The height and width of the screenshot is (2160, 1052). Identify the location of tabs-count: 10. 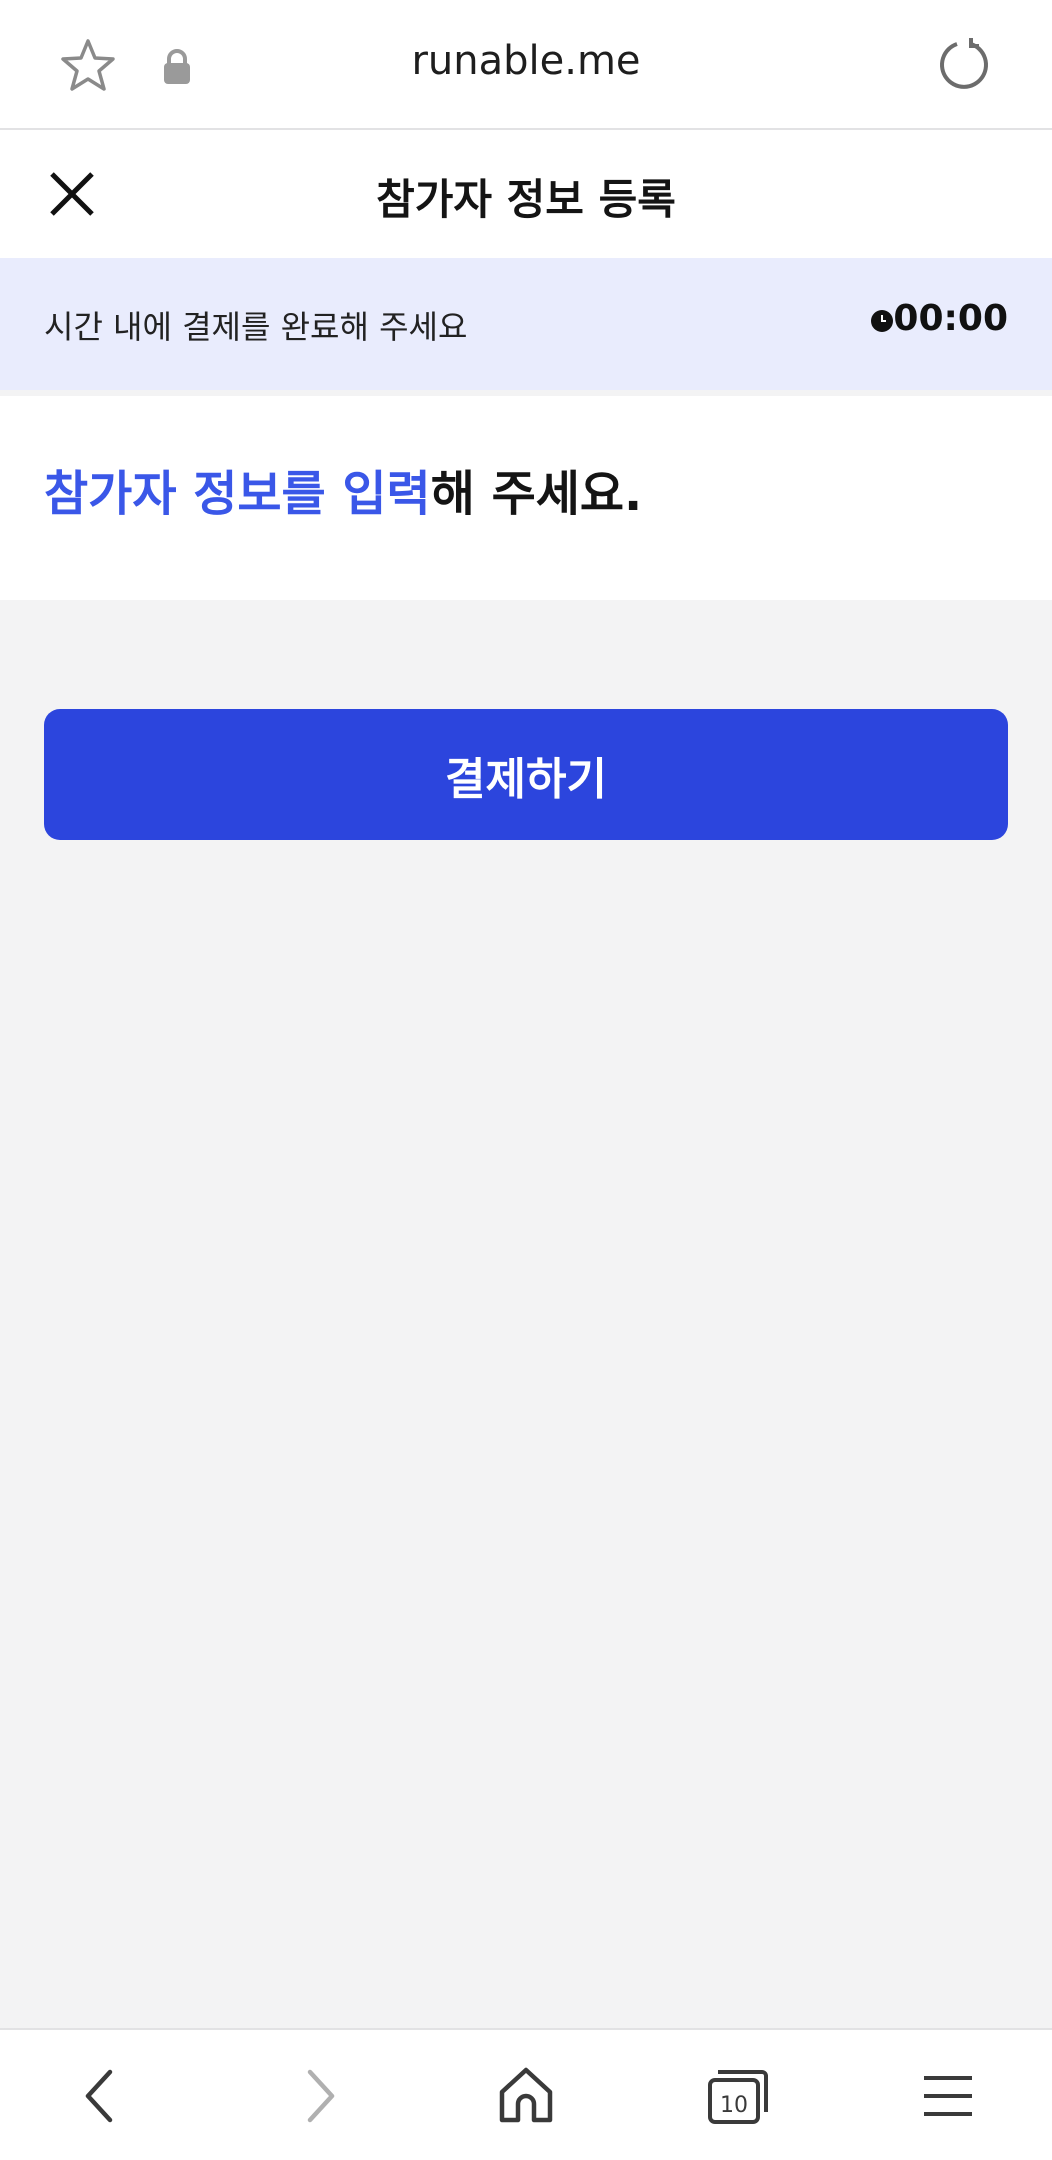
(734, 2105).